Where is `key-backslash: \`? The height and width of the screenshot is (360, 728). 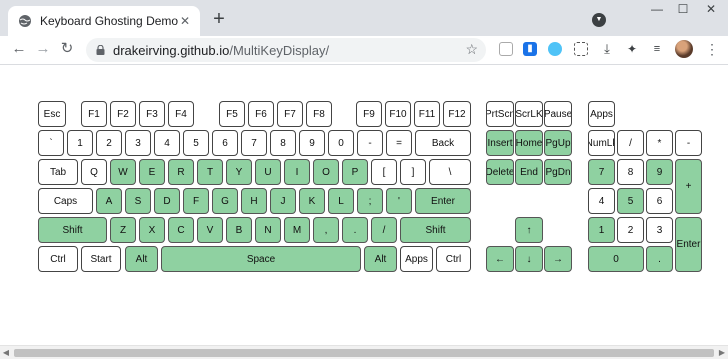 key-backslash: \ is located at coordinates (450, 172).